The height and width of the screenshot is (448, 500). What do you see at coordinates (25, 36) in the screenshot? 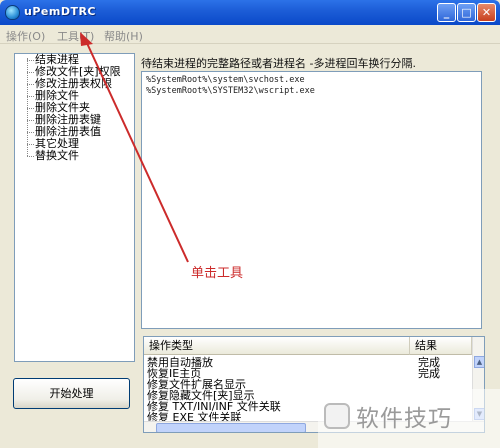
I see `menu-operate: 操作(O)` at bounding box center [25, 36].